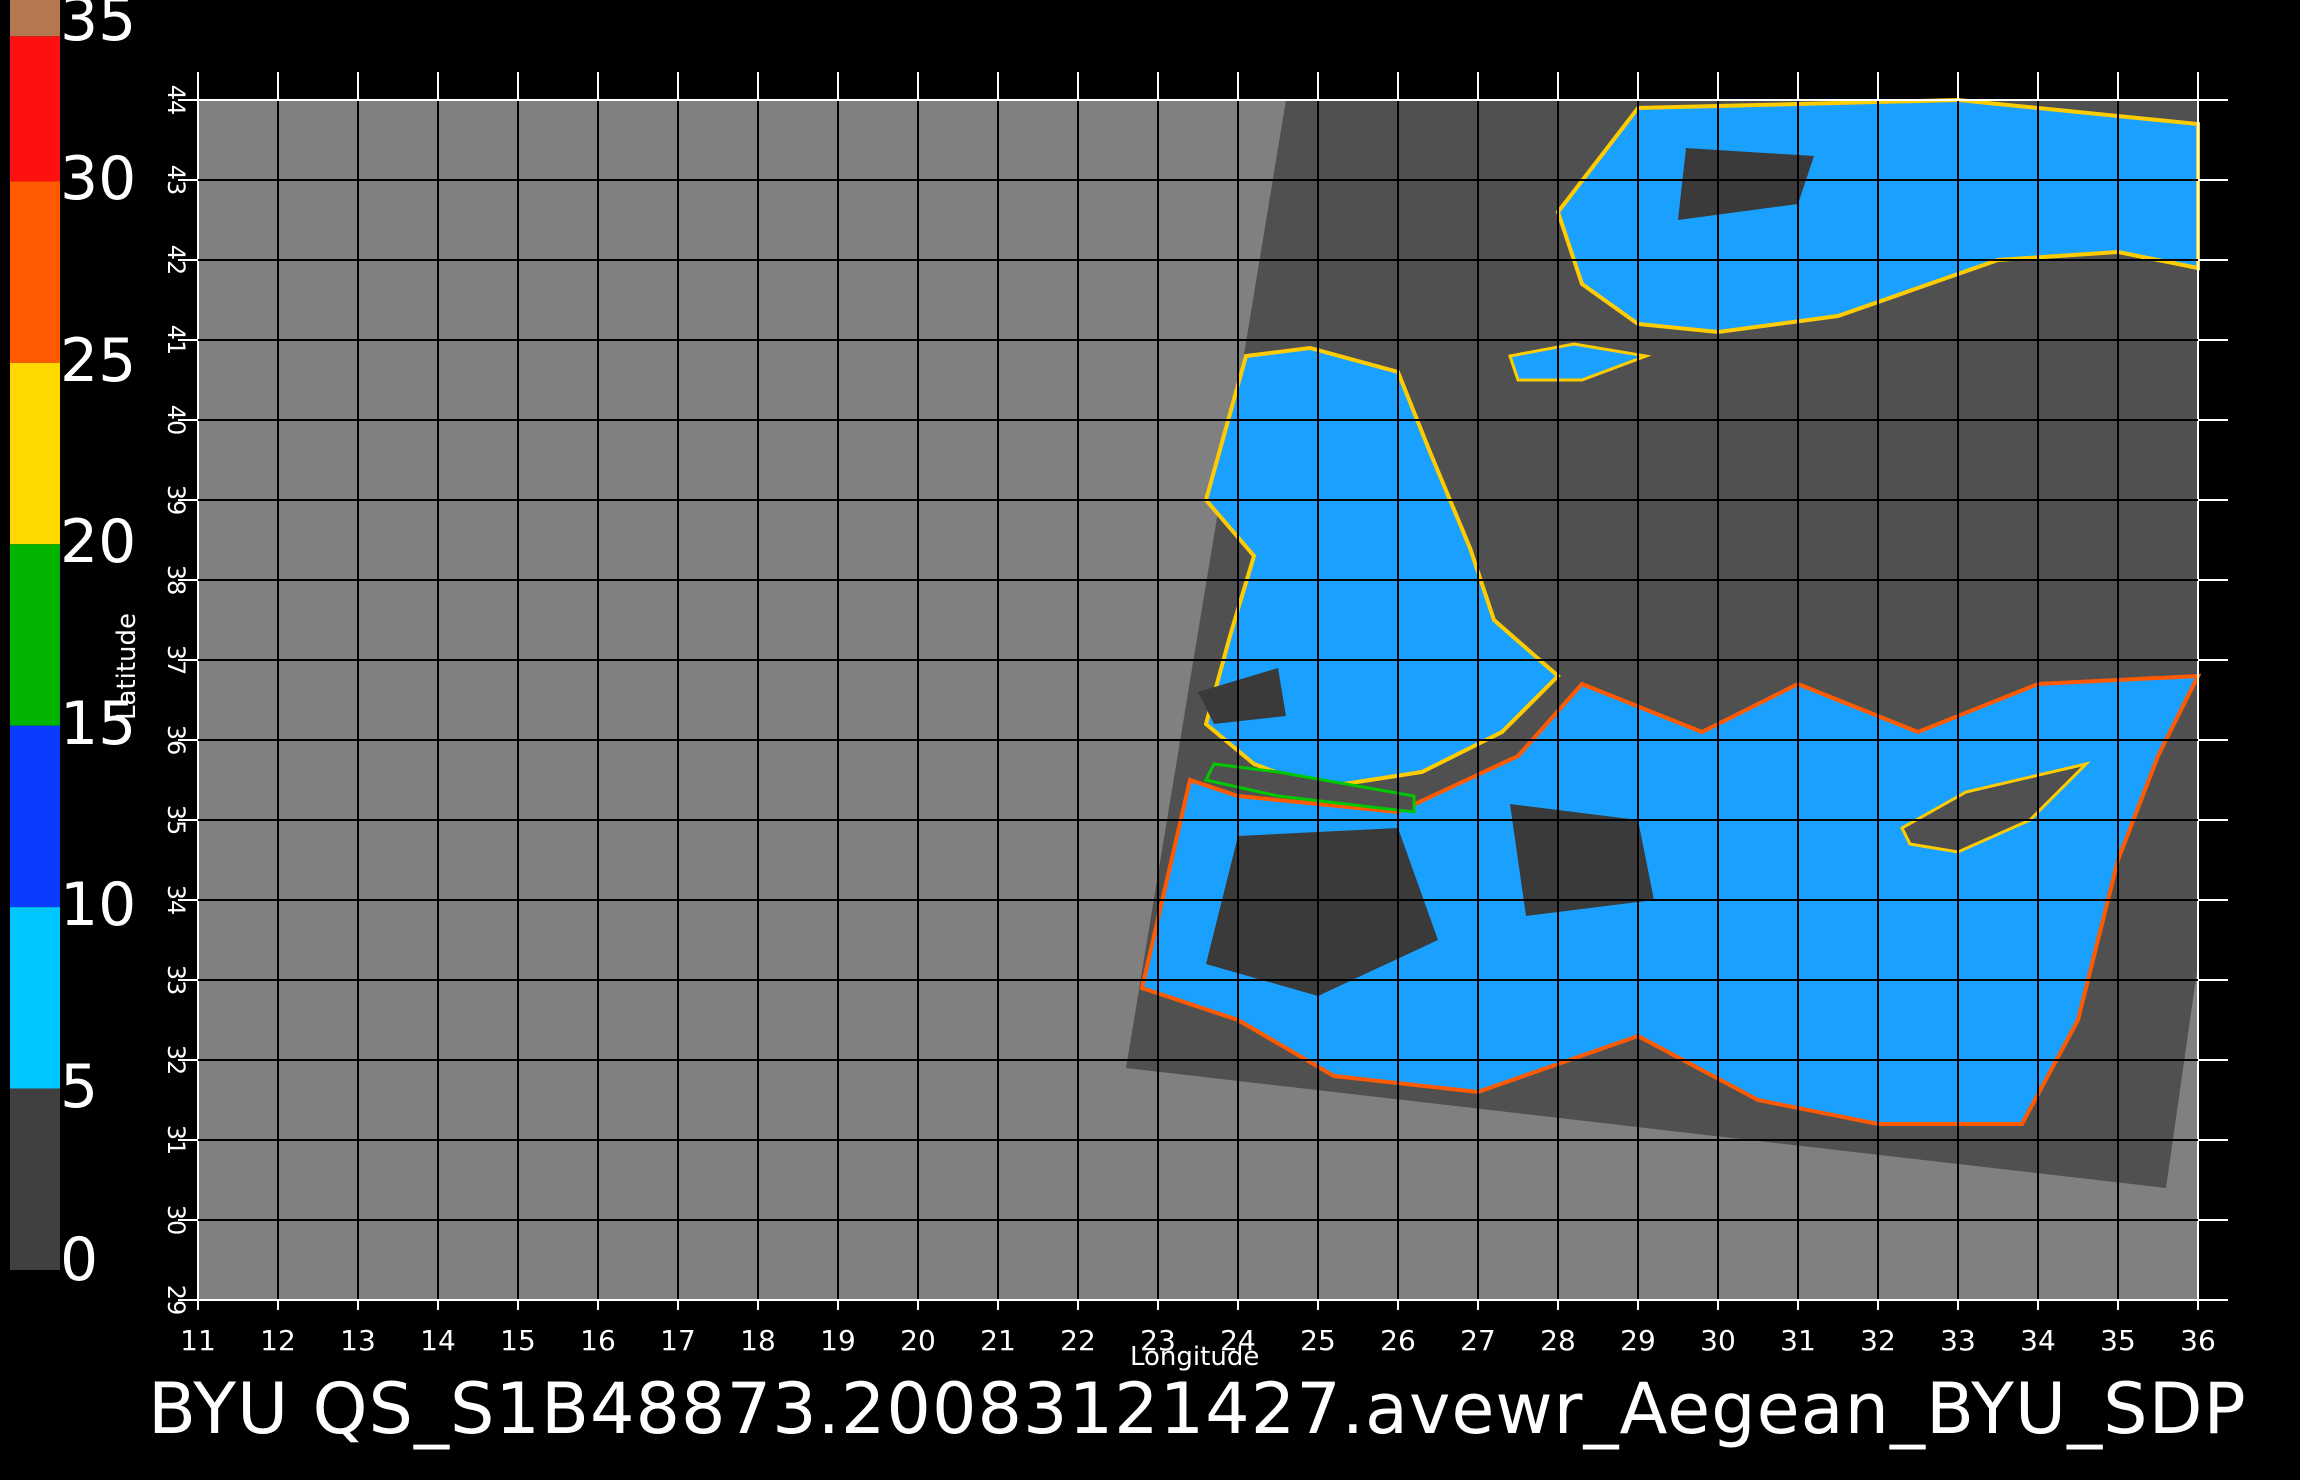  Describe the element at coordinates (438, 1340) in the screenshot. I see `x-tick-label: 14` at that location.